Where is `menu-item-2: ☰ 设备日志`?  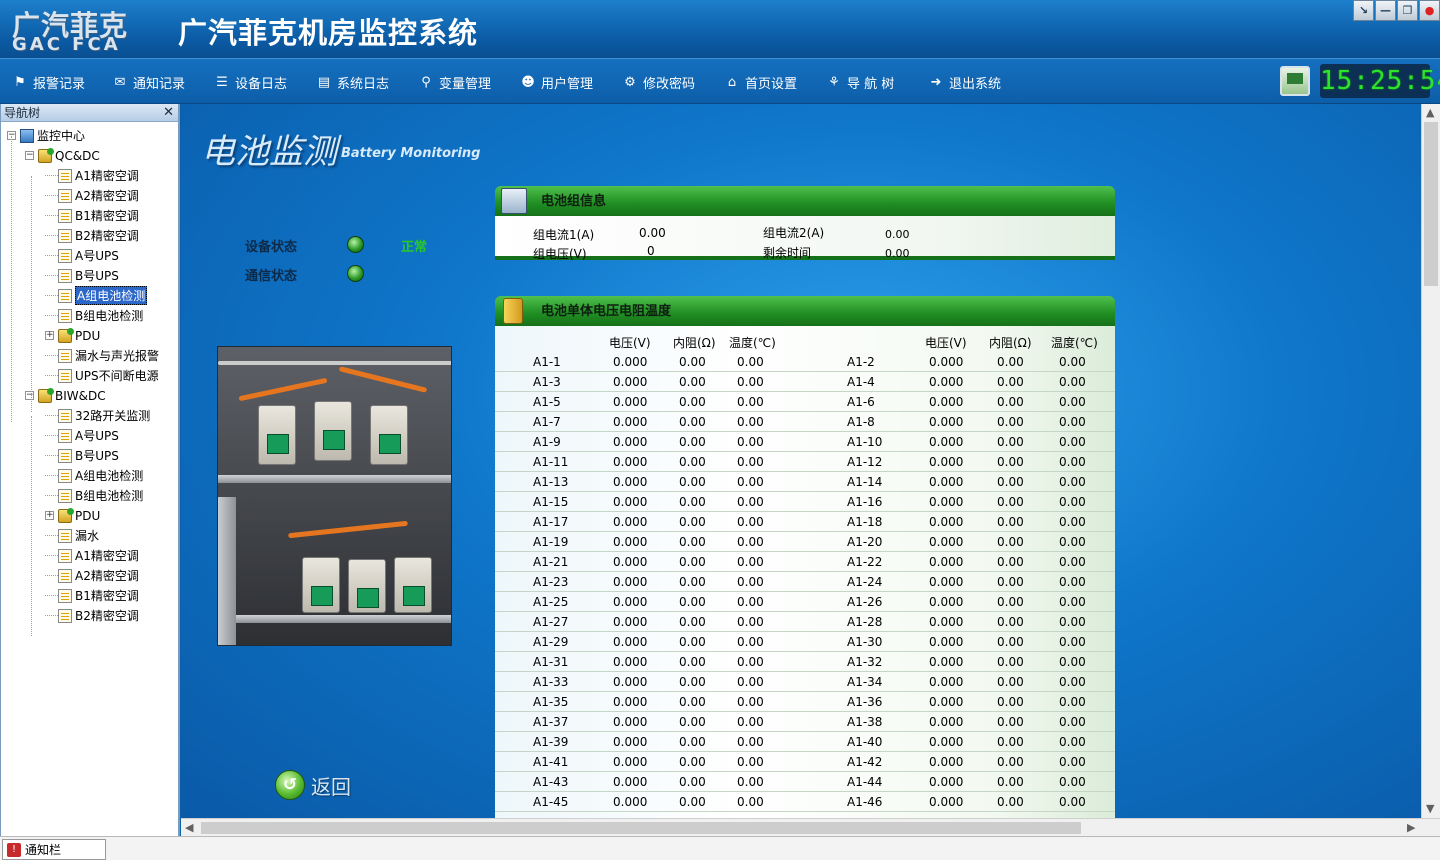
menu-item-2: ☰ 设备日志 is located at coordinates (250, 82).